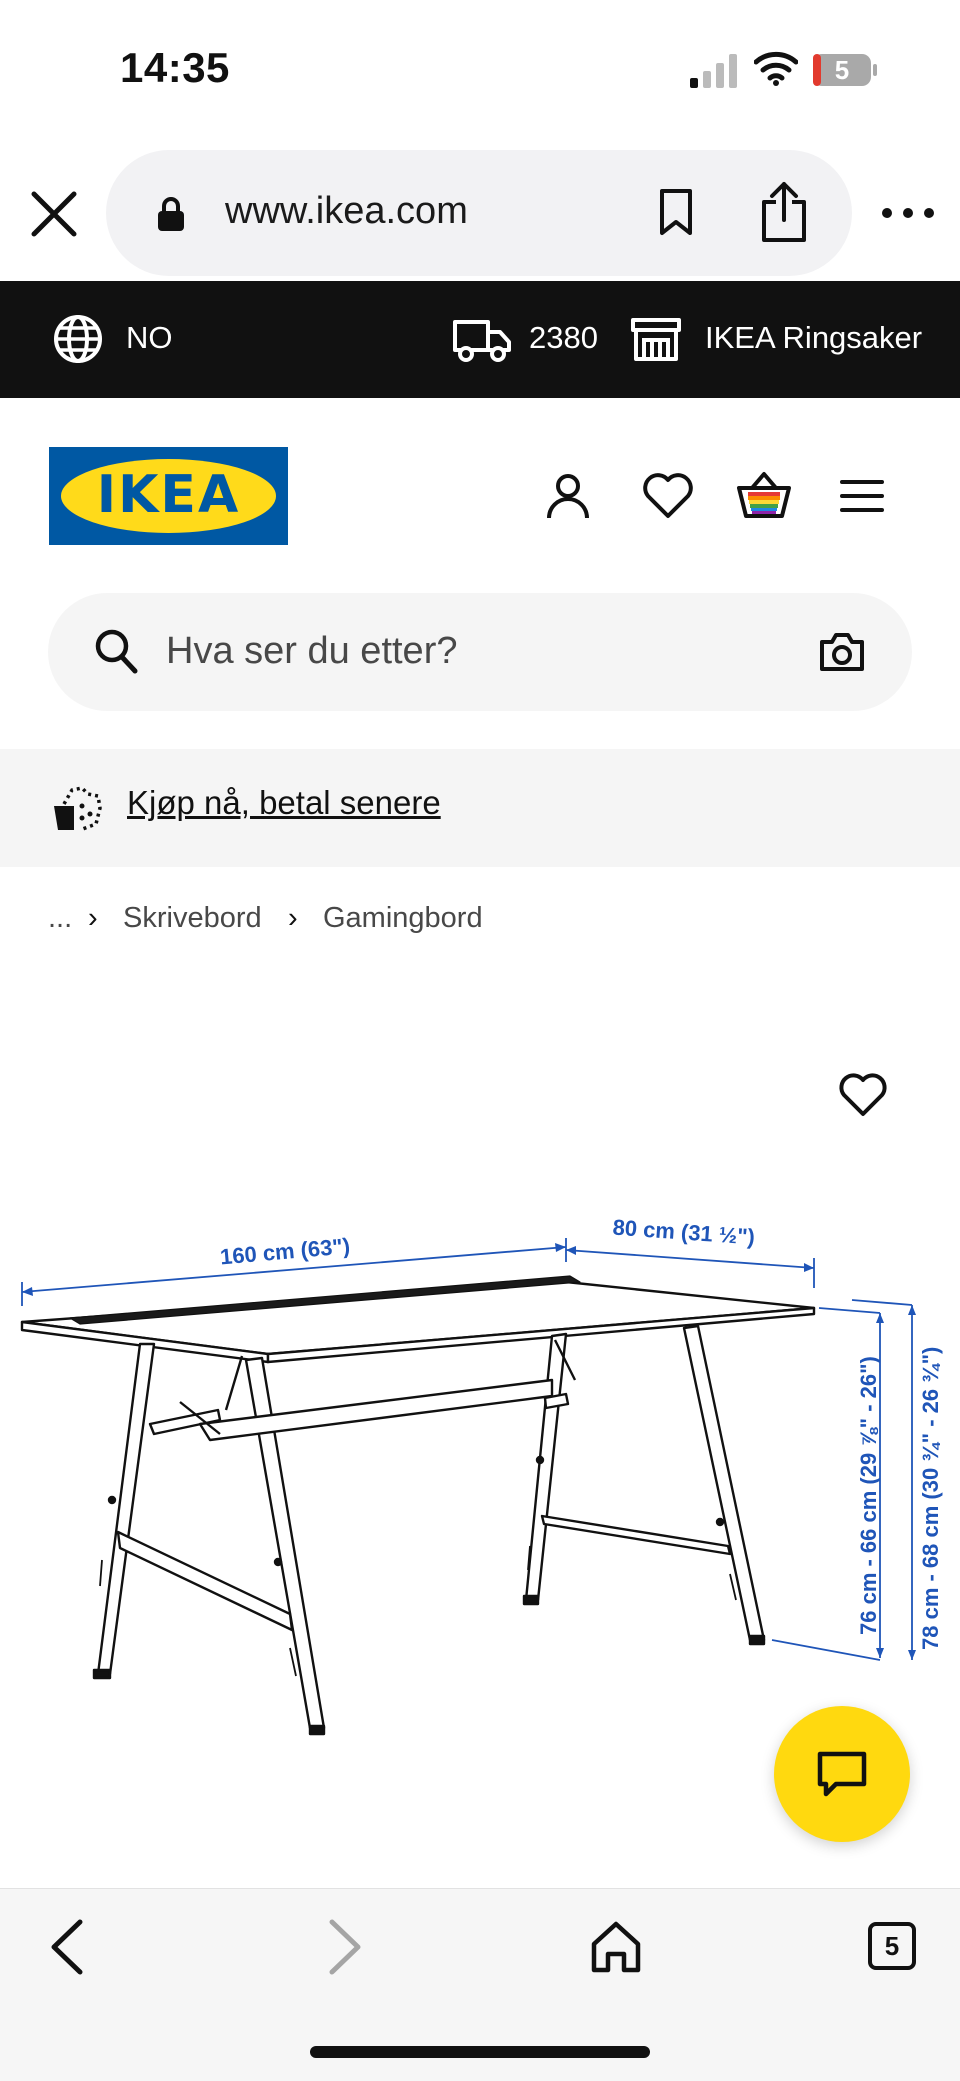 The image size is (960, 2081). Describe the element at coordinates (813, 338) in the screenshot. I see `store-selector: IKEA Ringsaker` at that location.